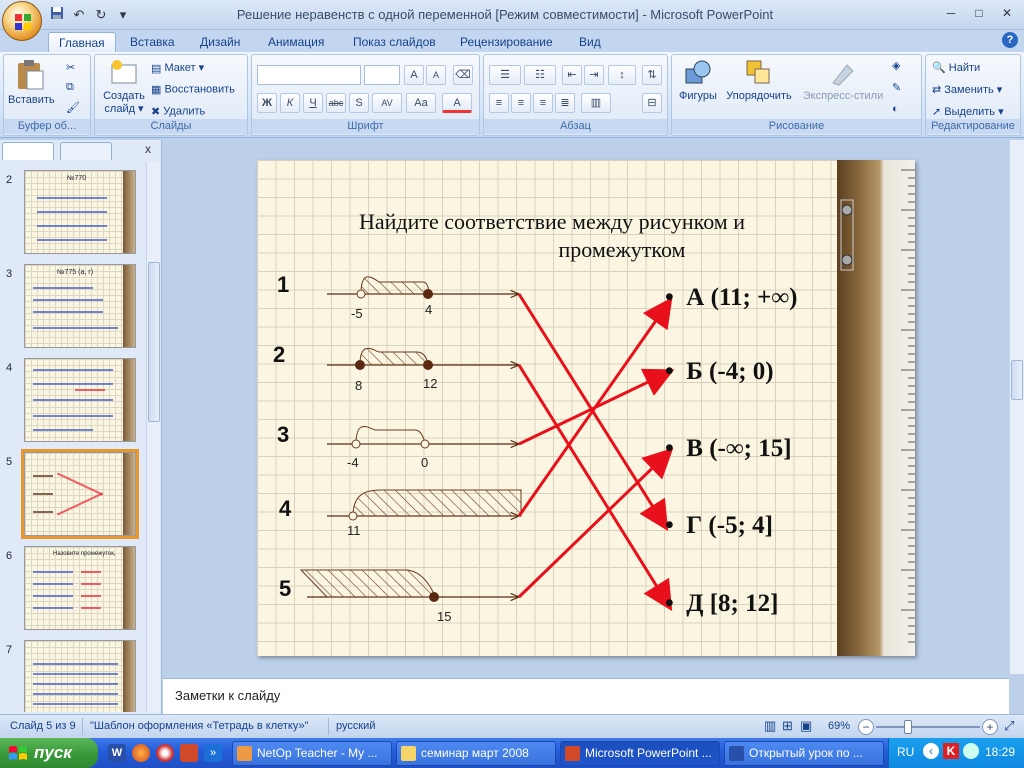  What do you see at coordinates (79, 15) in the screenshot?
I see `undo-icon: ↶` at bounding box center [79, 15].